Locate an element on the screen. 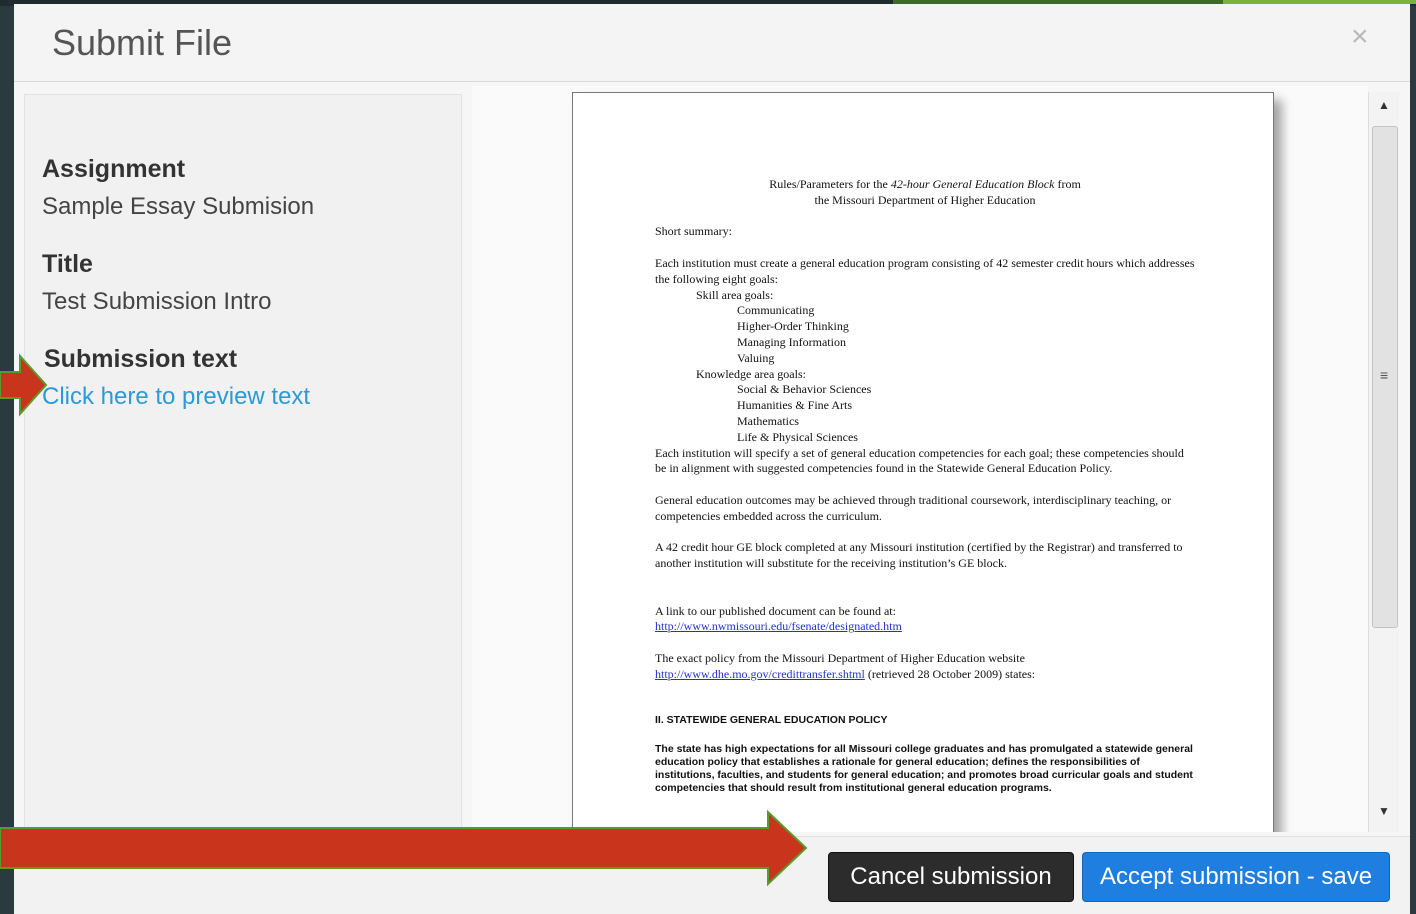  dialog-title: Submit File is located at coordinates (142, 42).